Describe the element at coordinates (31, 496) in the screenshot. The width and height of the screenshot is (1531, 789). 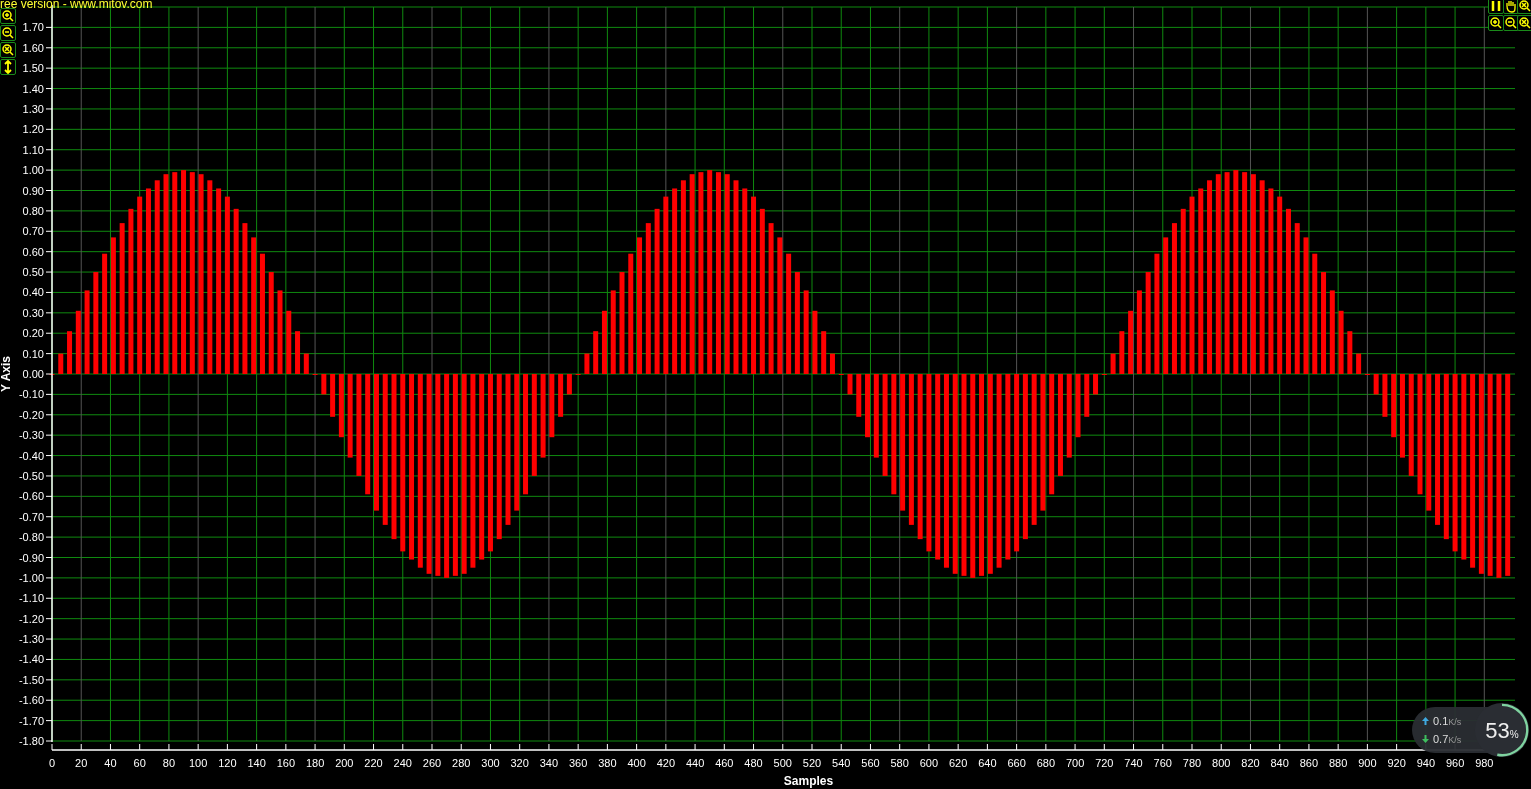
I see `tick-label: -0.60` at that location.